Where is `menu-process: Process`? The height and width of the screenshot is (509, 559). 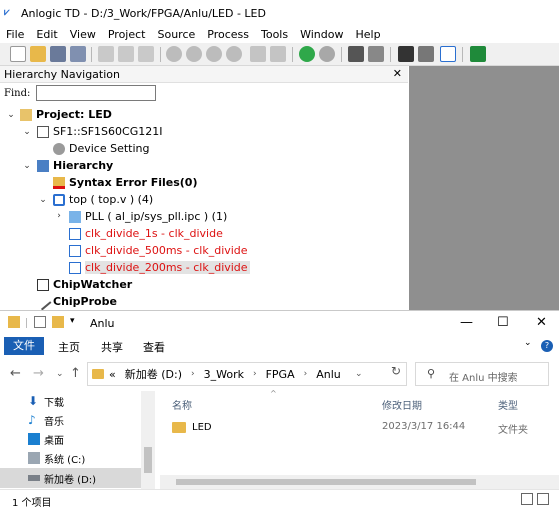
menu-process: Process is located at coordinates (228, 34).